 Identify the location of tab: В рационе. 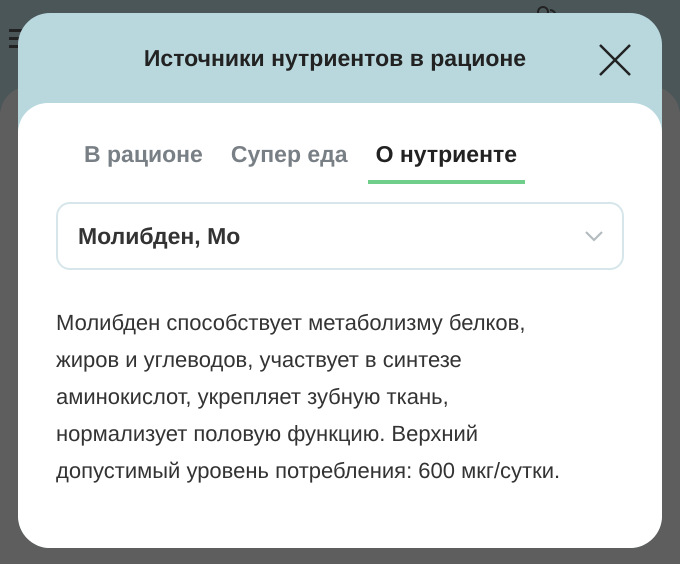
(143, 159).